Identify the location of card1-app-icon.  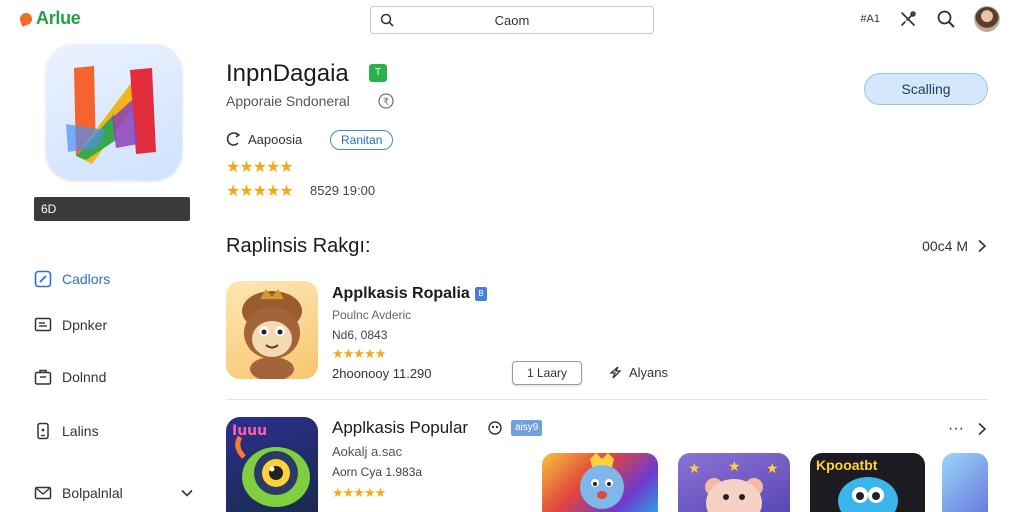
(272, 330).